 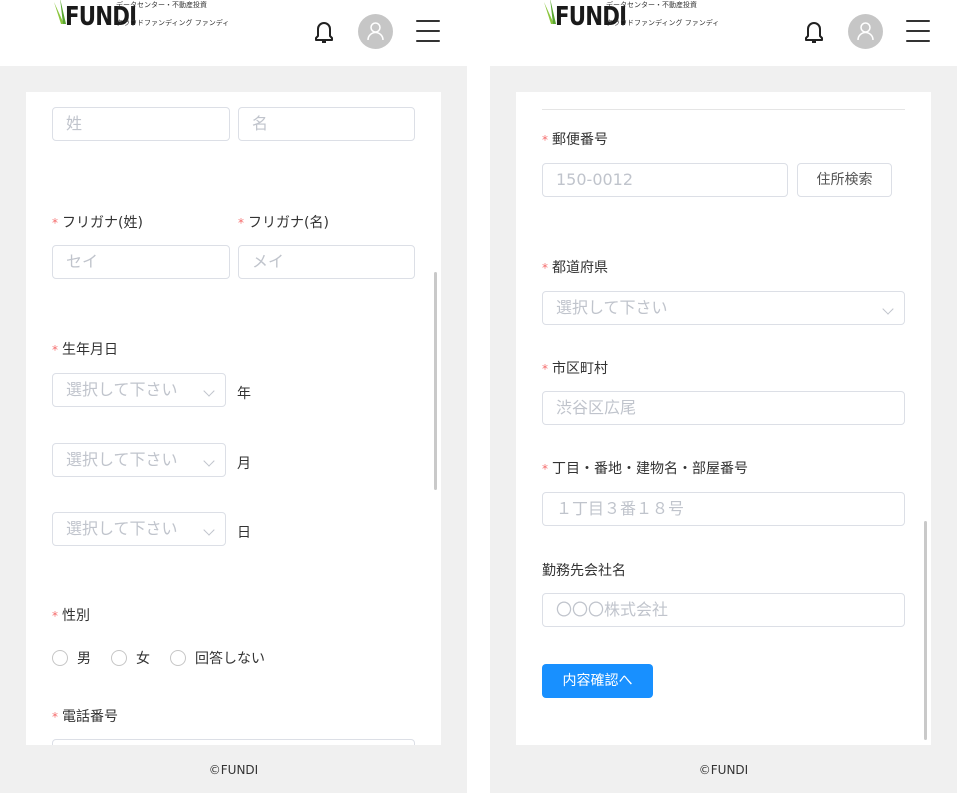 What do you see at coordinates (130, 658) in the screenshot?
I see `gender-radio-female: 女` at bounding box center [130, 658].